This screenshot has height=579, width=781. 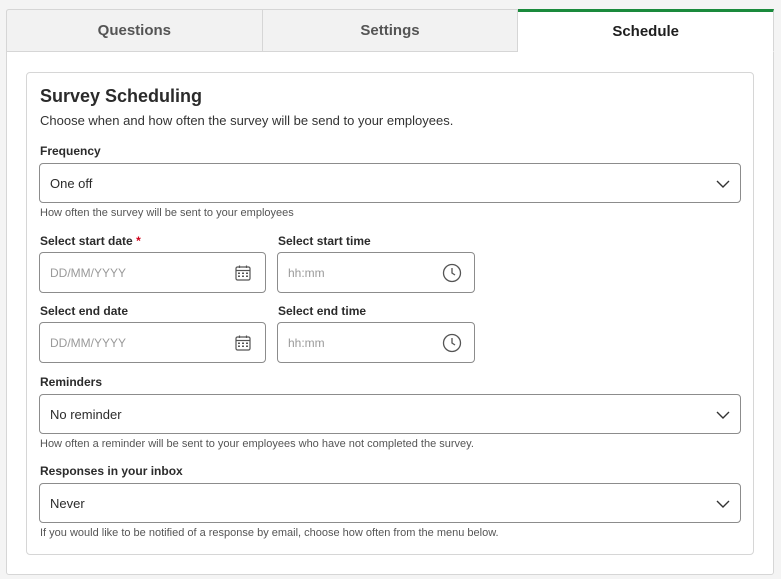 What do you see at coordinates (322, 311) in the screenshot?
I see `end-time-label: Select end time` at bounding box center [322, 311].